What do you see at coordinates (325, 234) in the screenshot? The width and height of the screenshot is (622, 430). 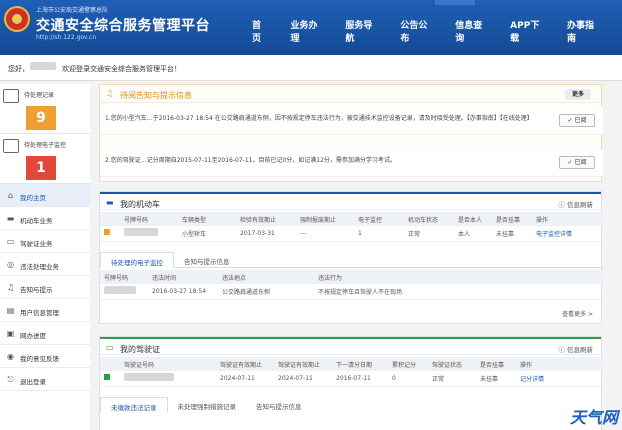 I see `cell: ---` at bounding box center [325, 234].